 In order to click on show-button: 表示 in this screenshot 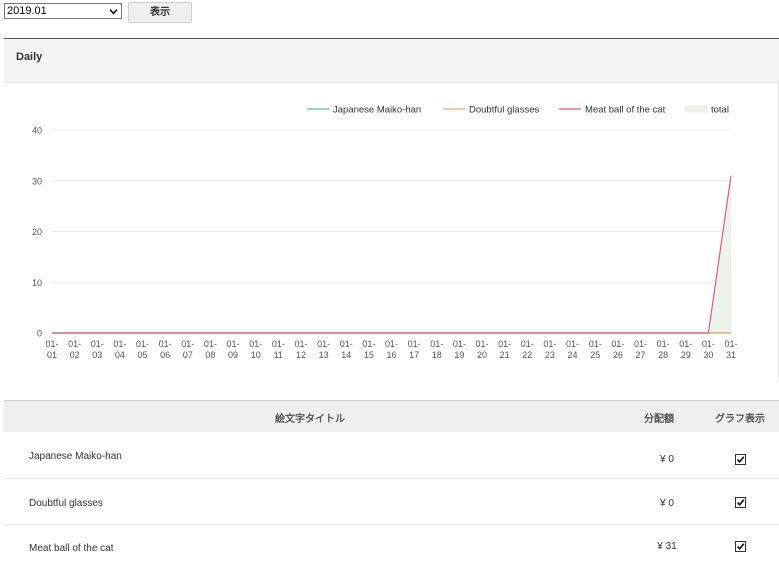, I will do `click(160, 12)`.